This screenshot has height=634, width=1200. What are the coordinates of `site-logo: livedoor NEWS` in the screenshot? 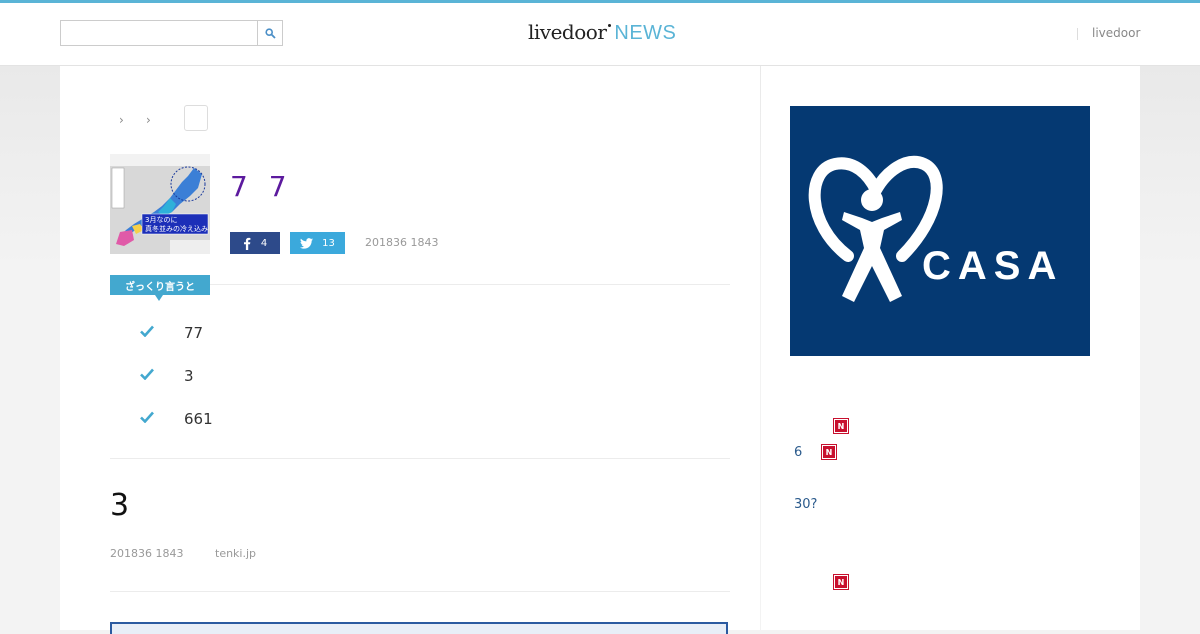 It's located at (602, 34).